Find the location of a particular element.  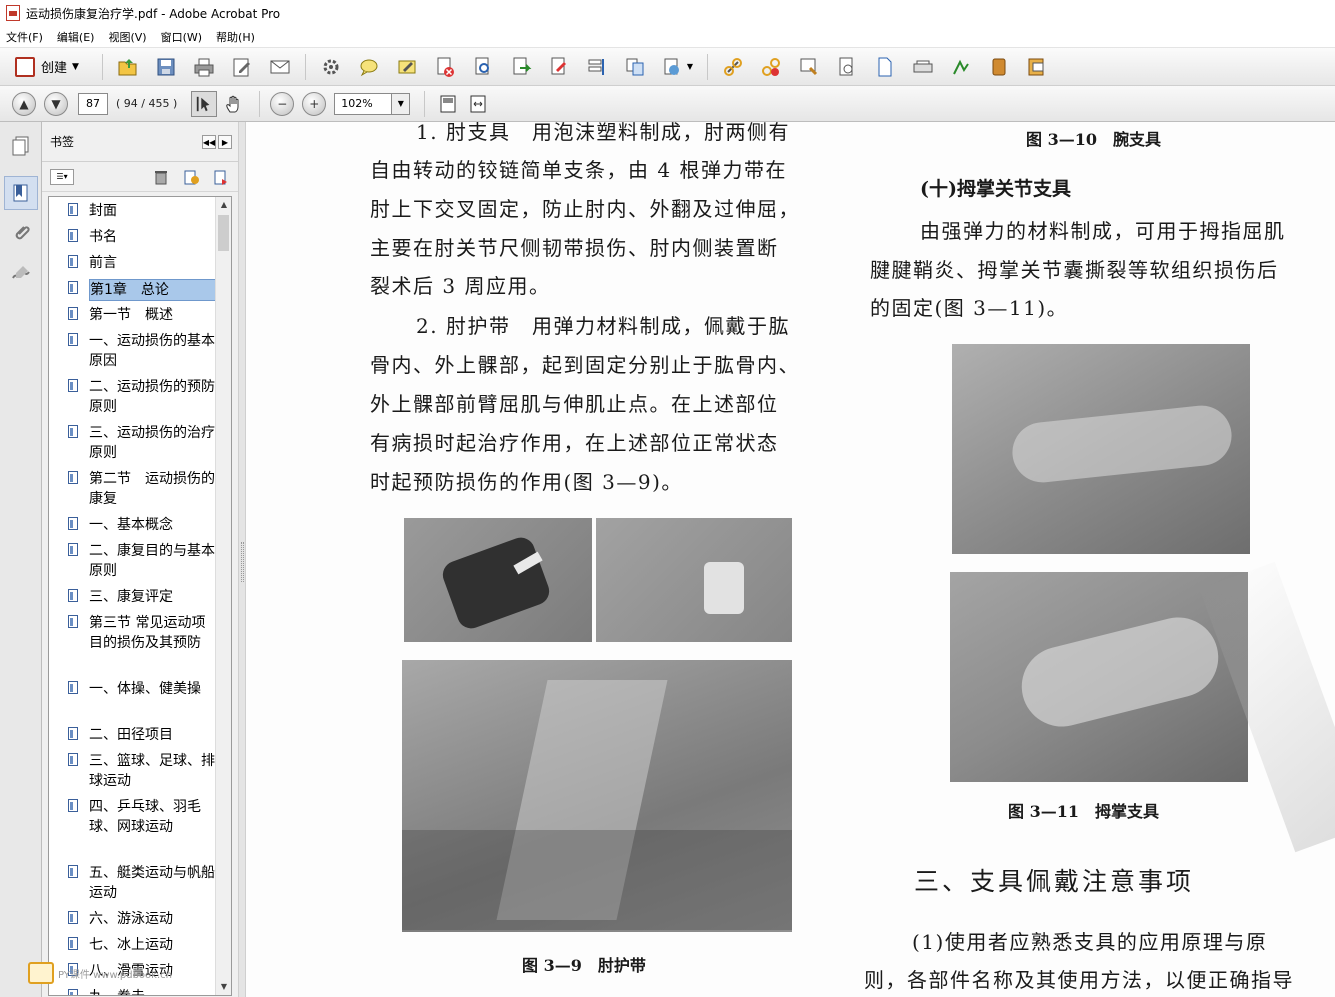

page-thumbnails-icon is located at coordinates (21, 145).